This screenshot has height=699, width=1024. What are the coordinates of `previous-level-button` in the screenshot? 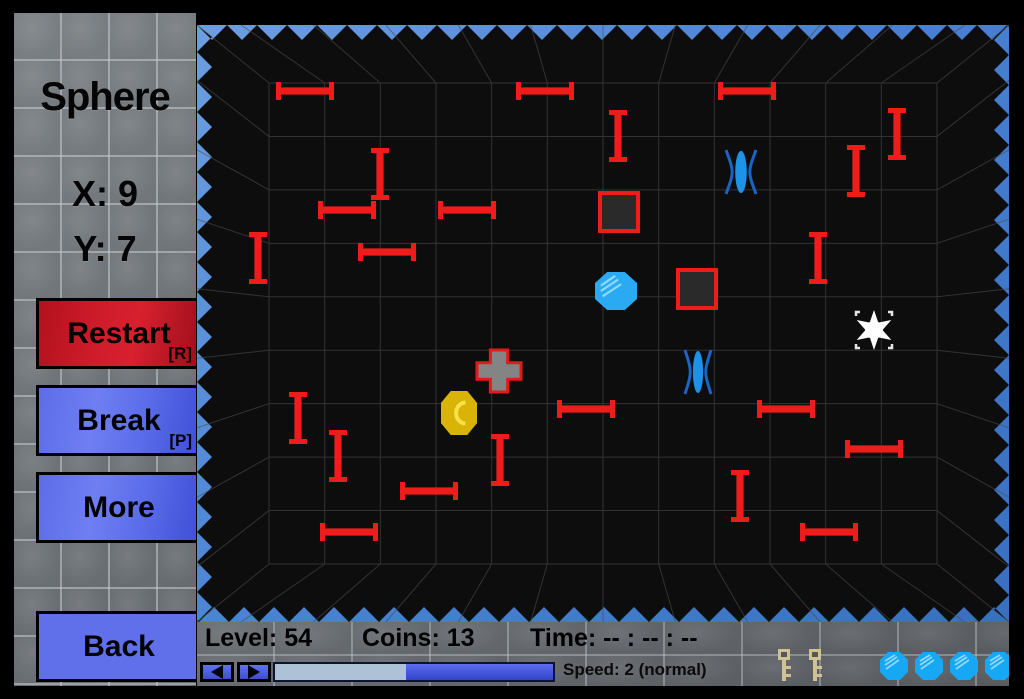 It's located at (217, 672).